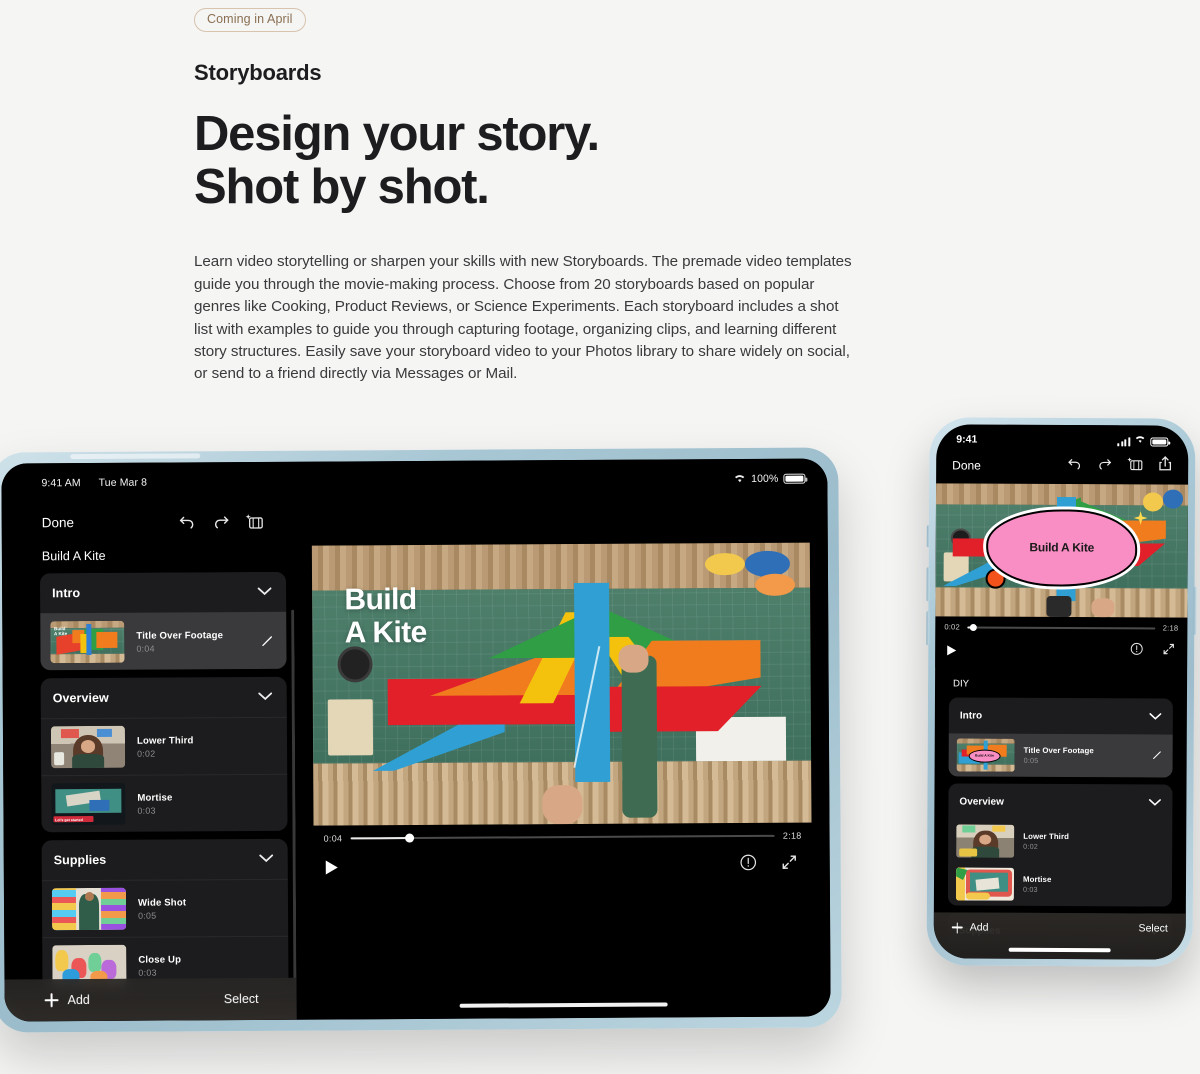 This screenshot has width=1200, height=1074. Describe the element at coordinates (952, 627) in the screenshot. I see `current-time: 0:02` at that location.